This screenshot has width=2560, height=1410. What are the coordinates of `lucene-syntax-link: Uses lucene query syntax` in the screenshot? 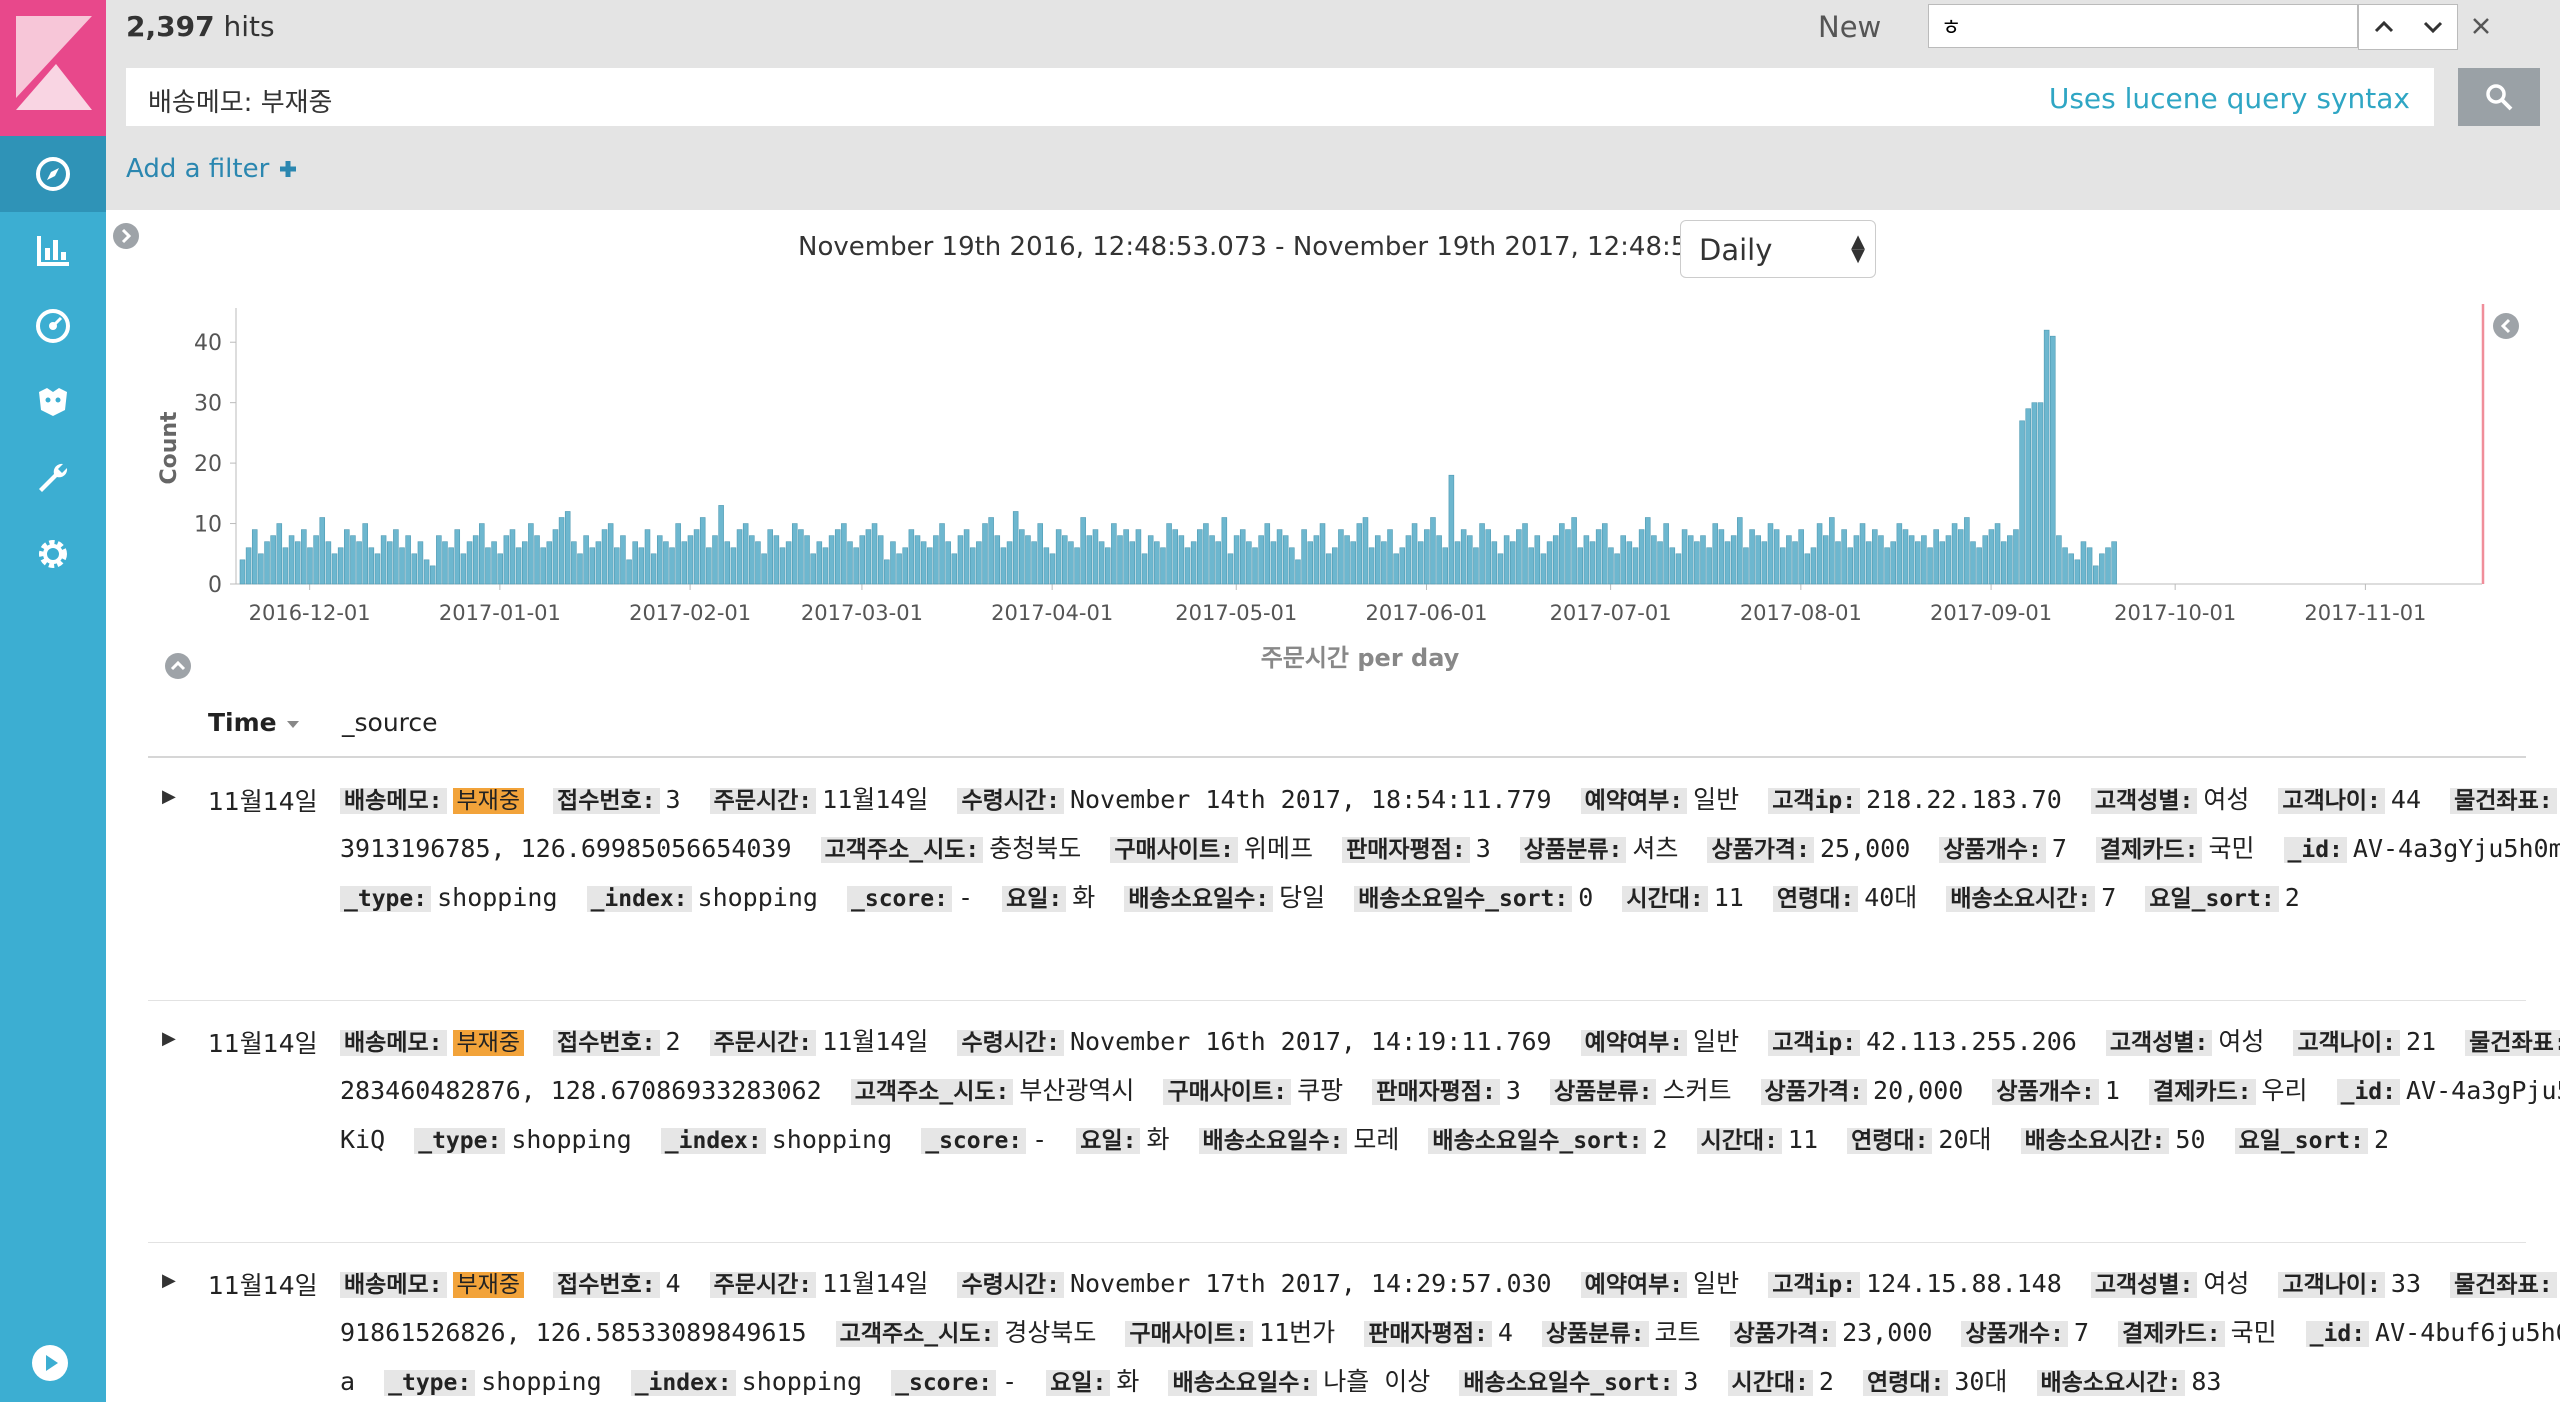 It's located at (2229, 98).